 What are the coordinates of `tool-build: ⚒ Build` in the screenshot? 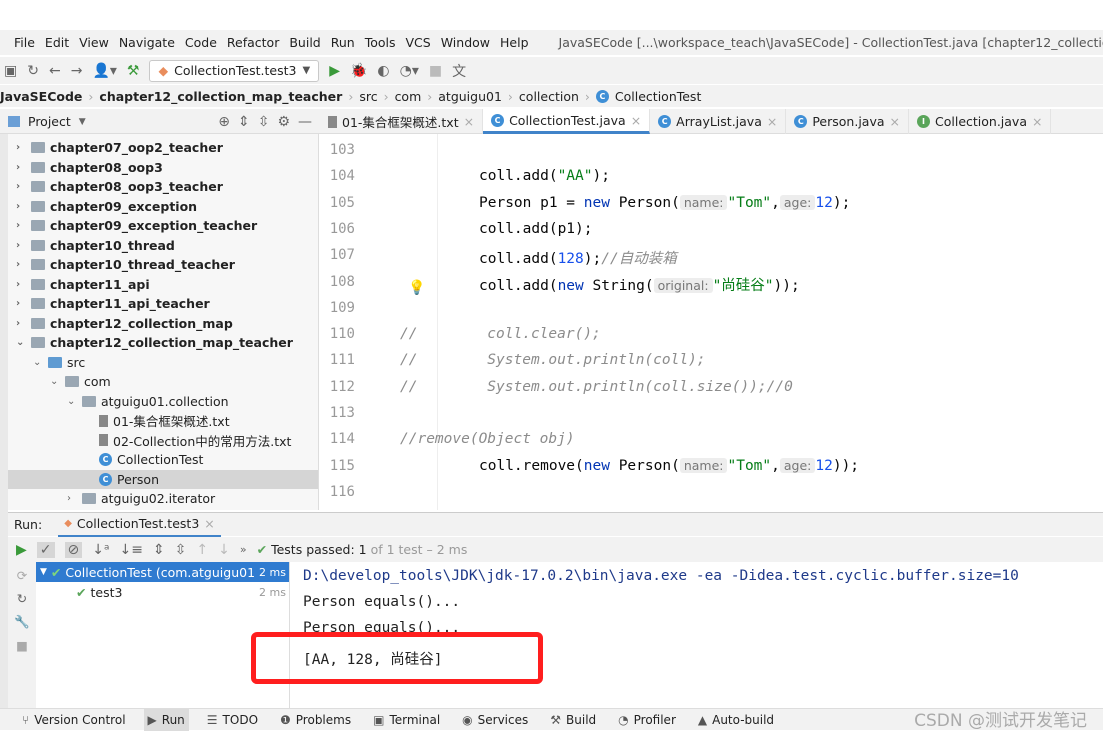 It's located at (573, 720).